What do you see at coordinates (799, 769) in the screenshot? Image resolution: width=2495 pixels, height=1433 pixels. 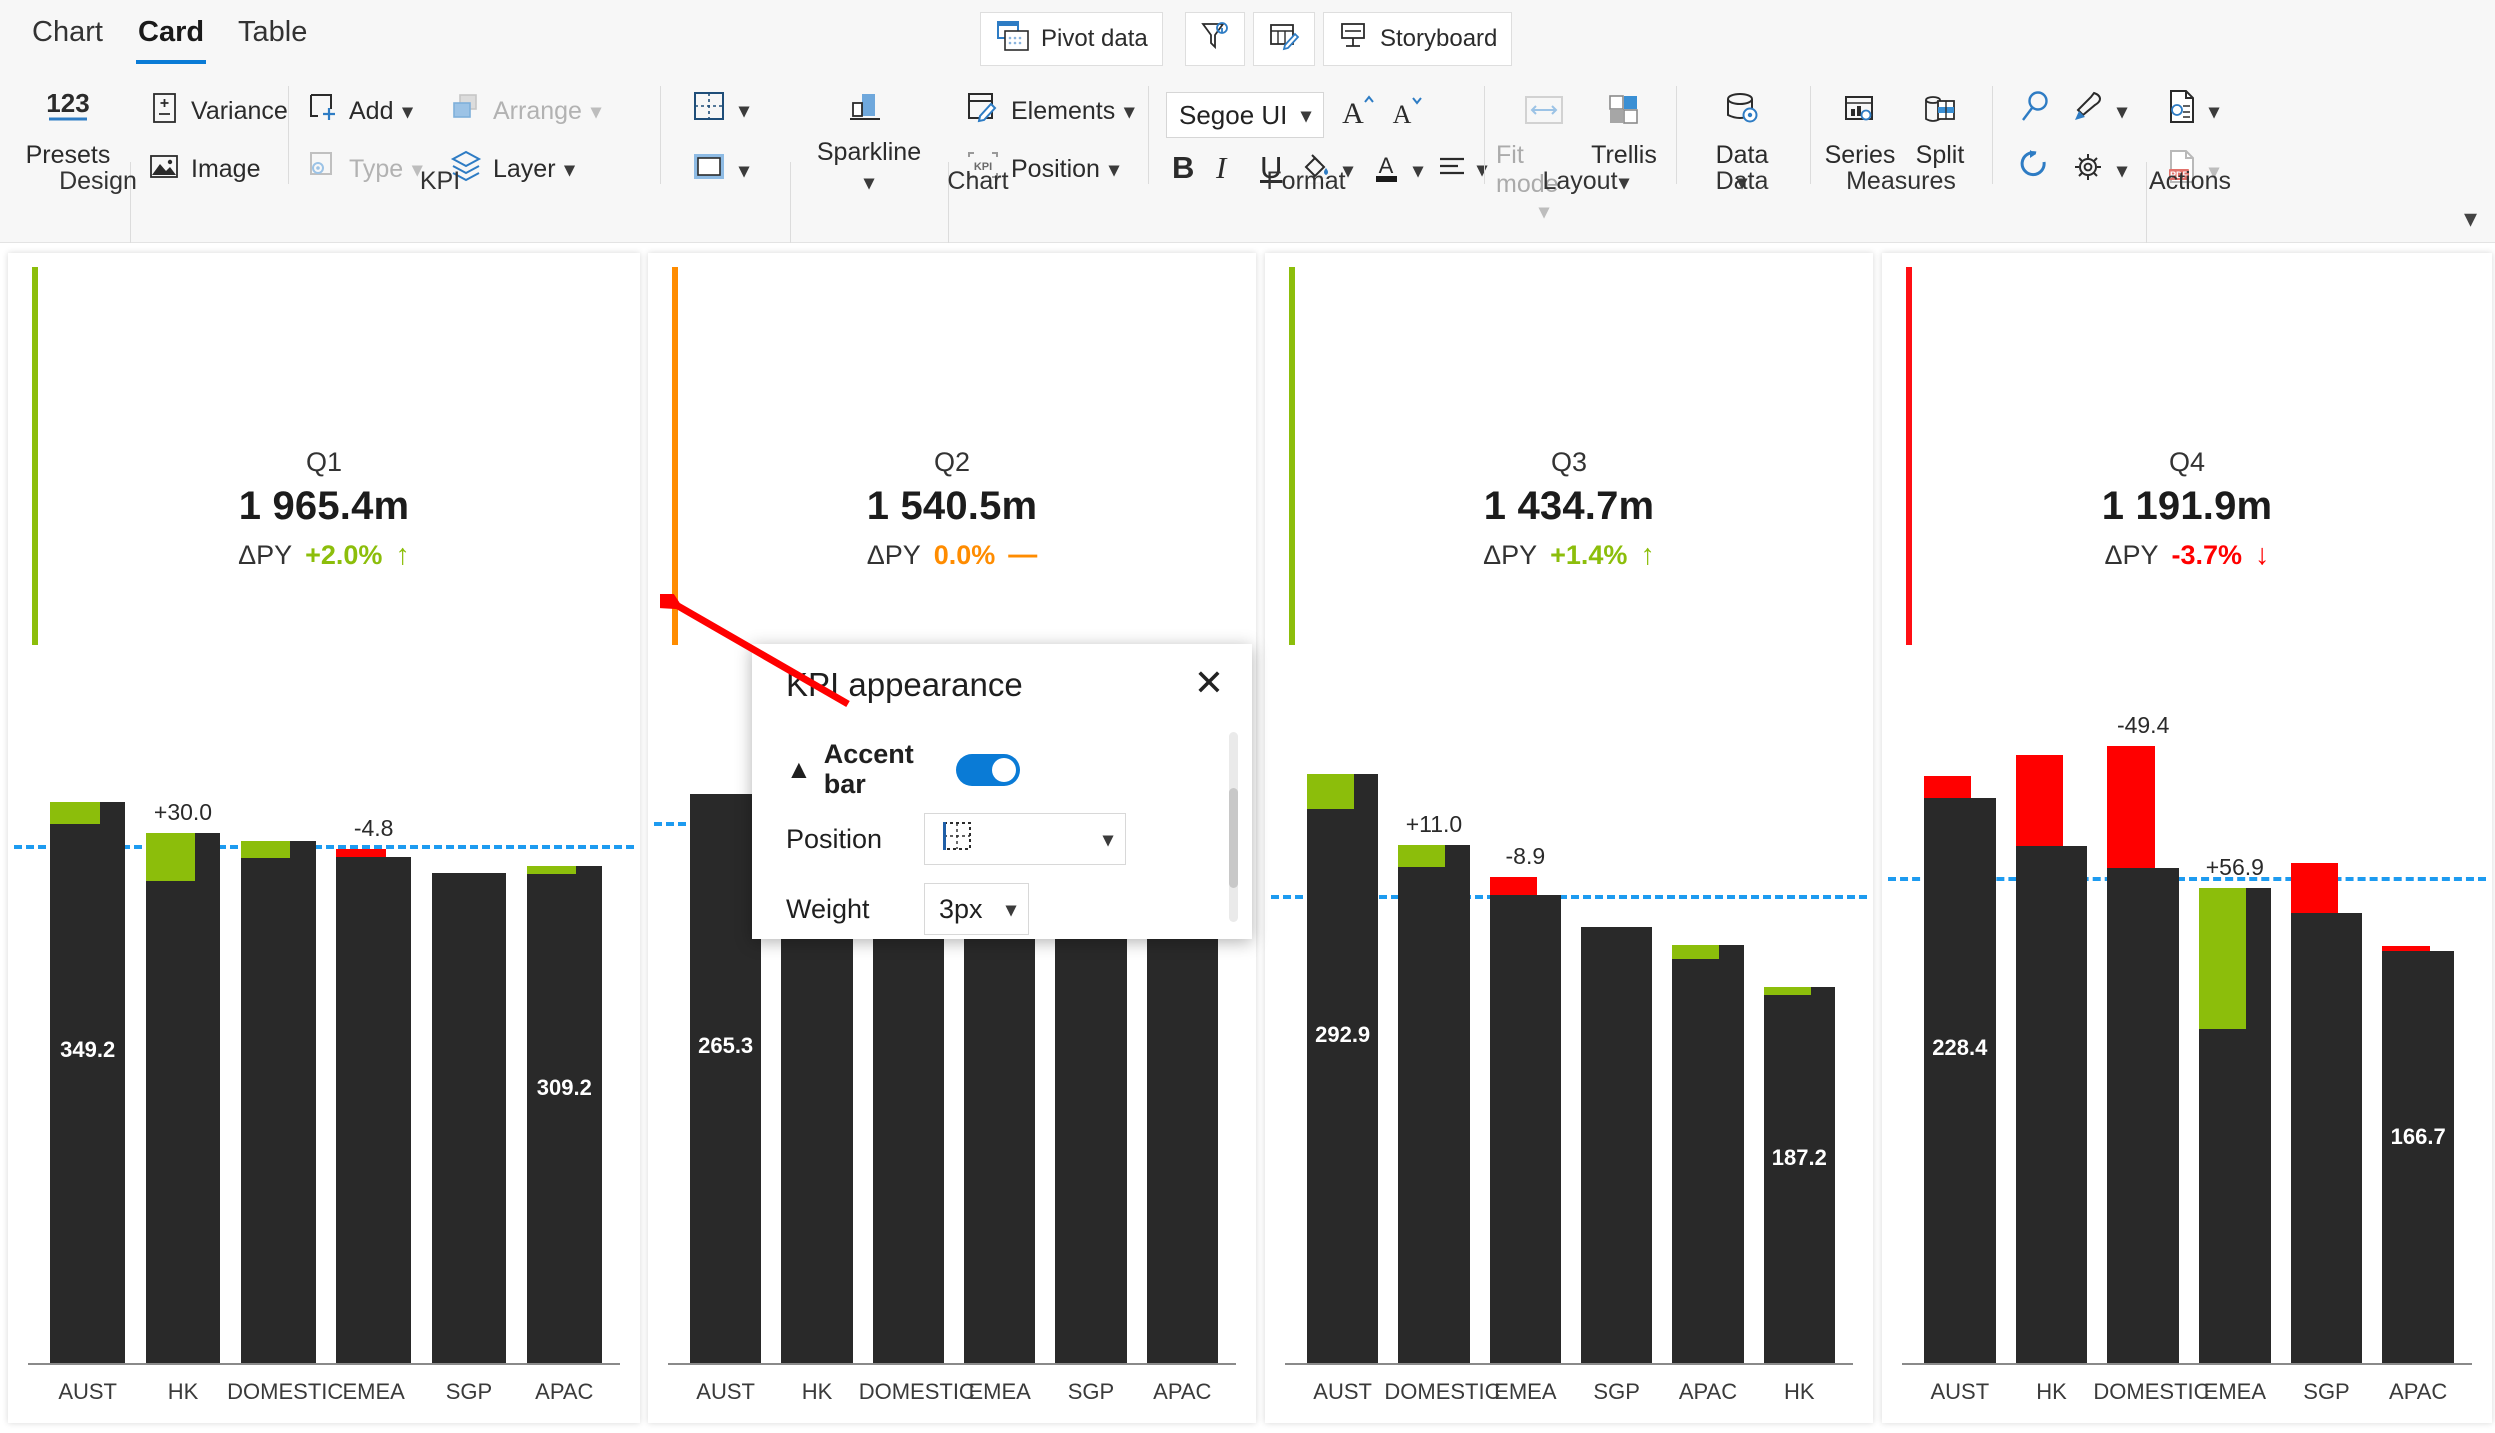 I see `chevron-up-icon: ▲` at bounding box center [799, 769].